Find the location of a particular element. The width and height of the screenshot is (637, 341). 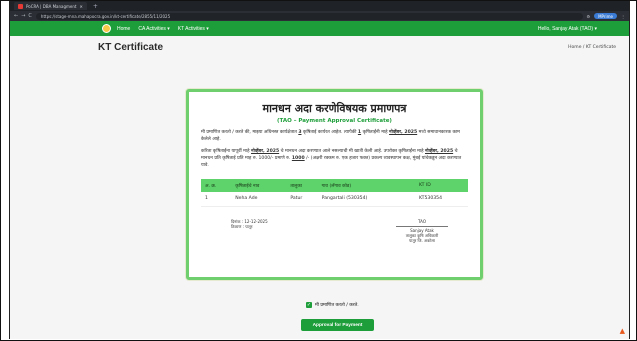

col-kt-id: KT ID is located at coordinates (425, 185).